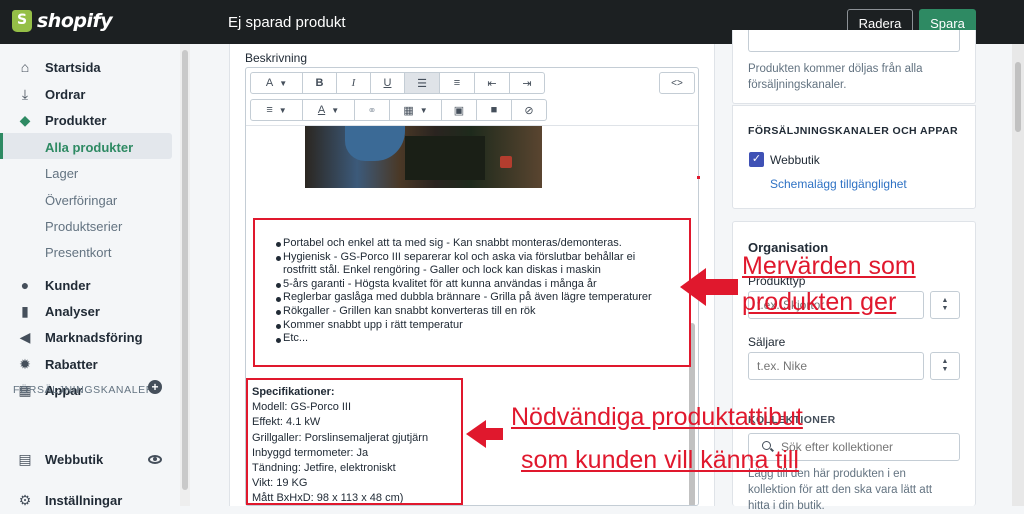  I want to click on annotation-specs-line2: som kunden vill känna till, so click(660, 460).